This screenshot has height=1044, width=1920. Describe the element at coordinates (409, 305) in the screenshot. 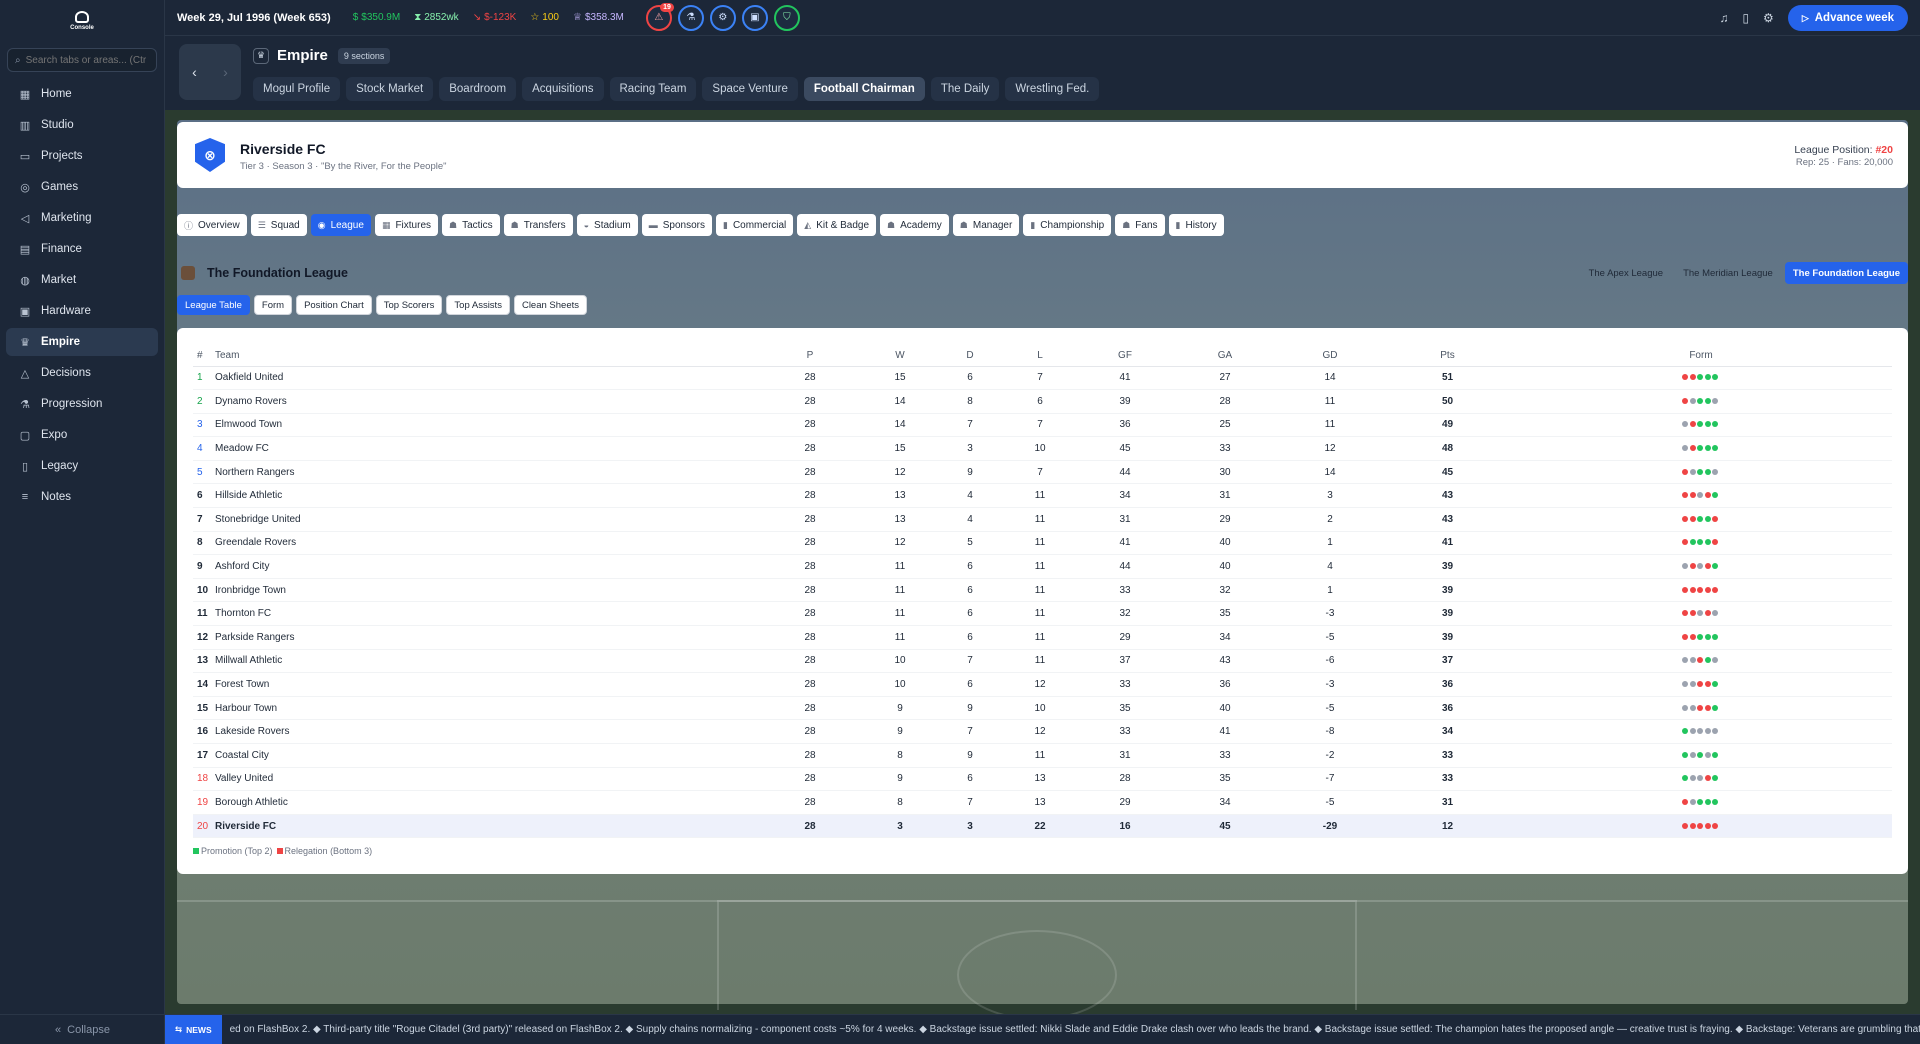

I see `view-tab-top-scorers: Top Scorers` at that location.